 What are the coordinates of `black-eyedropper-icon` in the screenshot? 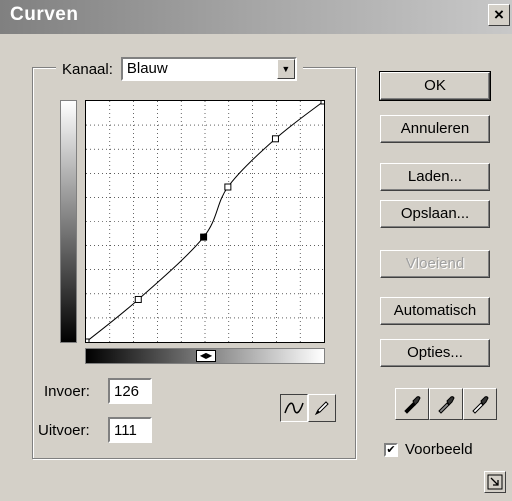 It's located at (412, 405).